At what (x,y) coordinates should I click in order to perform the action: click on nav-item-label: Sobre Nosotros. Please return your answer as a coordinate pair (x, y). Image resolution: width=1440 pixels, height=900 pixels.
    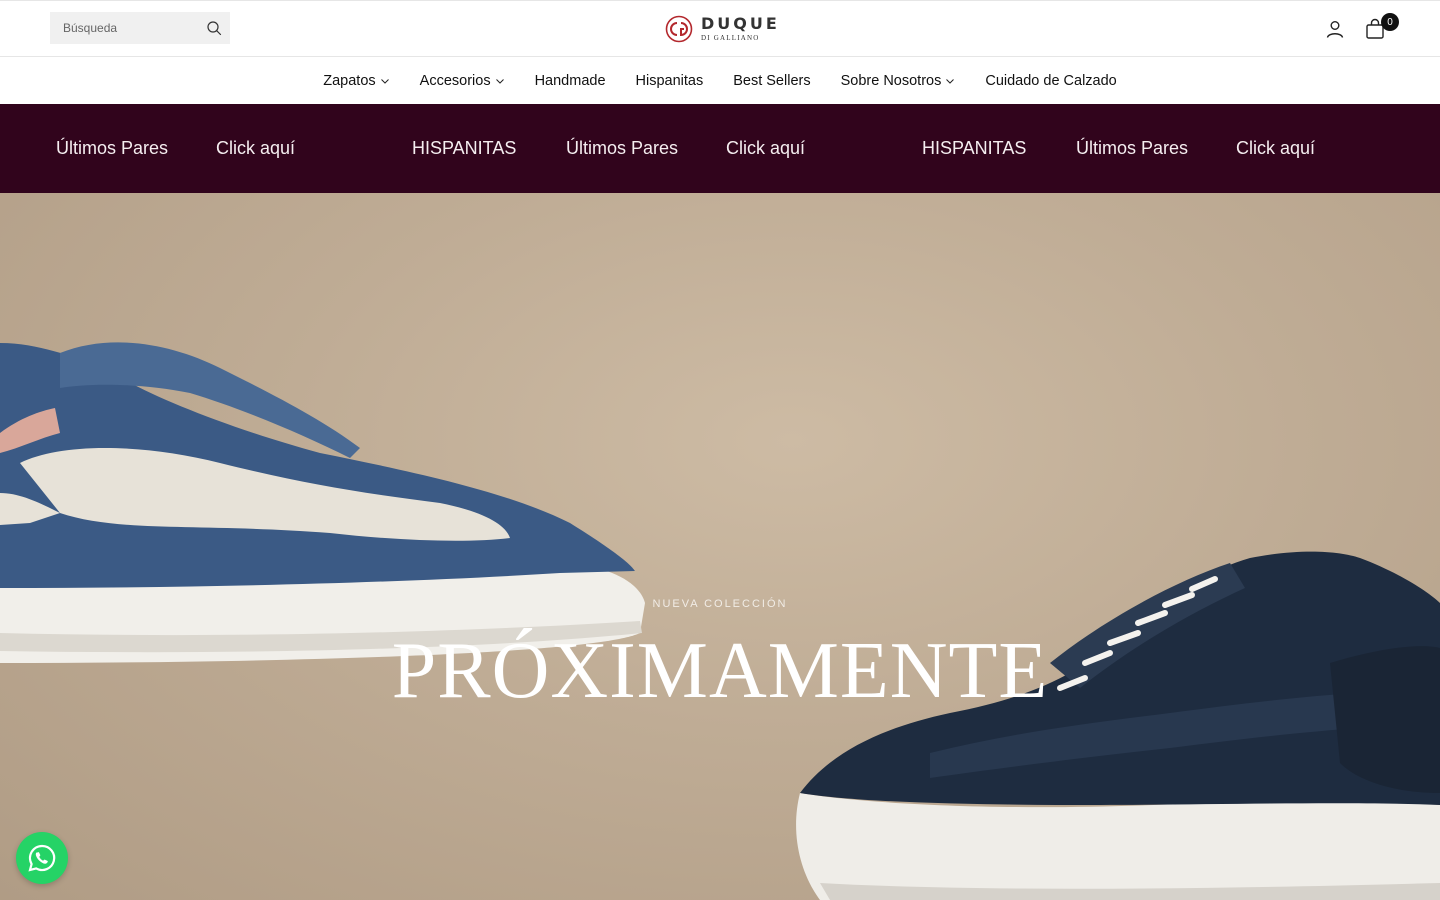
    Looking at the image, I should click on (891, 80).